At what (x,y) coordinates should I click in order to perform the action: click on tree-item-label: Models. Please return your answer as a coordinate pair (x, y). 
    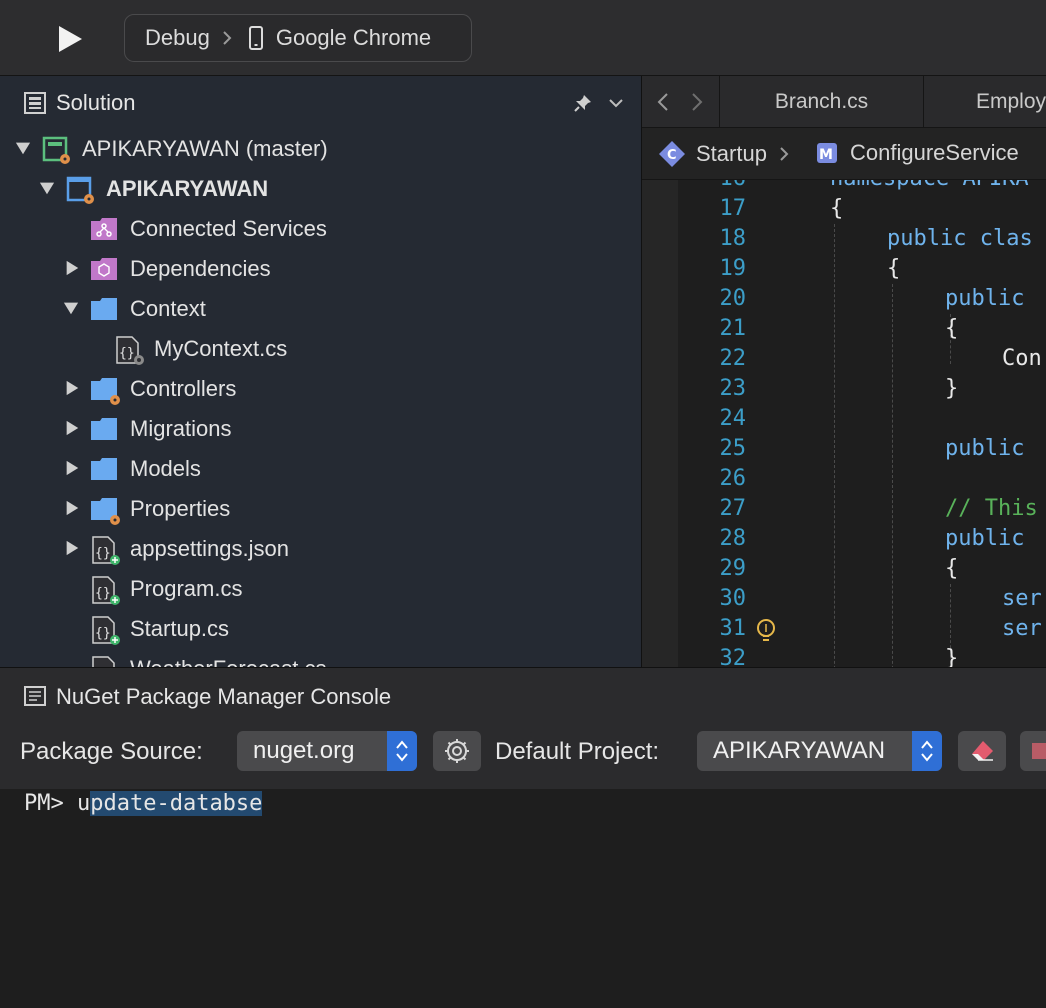
    Looking at the image, I should click on (165, 468).